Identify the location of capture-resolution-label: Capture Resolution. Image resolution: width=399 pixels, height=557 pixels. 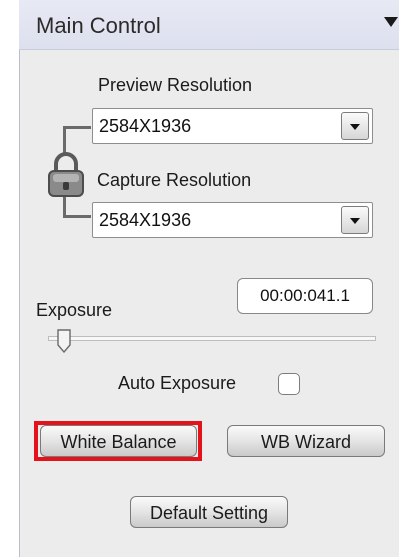
(174, 180).